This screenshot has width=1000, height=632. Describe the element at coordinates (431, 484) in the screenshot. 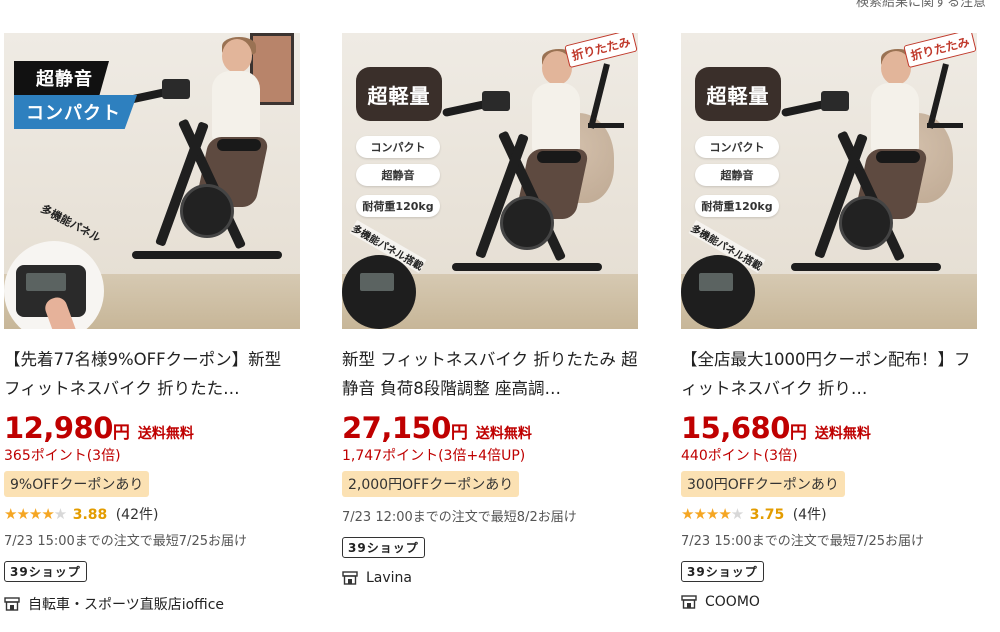

I see `coupon-badge: 2,000円OFFクーポンあり` at that location.